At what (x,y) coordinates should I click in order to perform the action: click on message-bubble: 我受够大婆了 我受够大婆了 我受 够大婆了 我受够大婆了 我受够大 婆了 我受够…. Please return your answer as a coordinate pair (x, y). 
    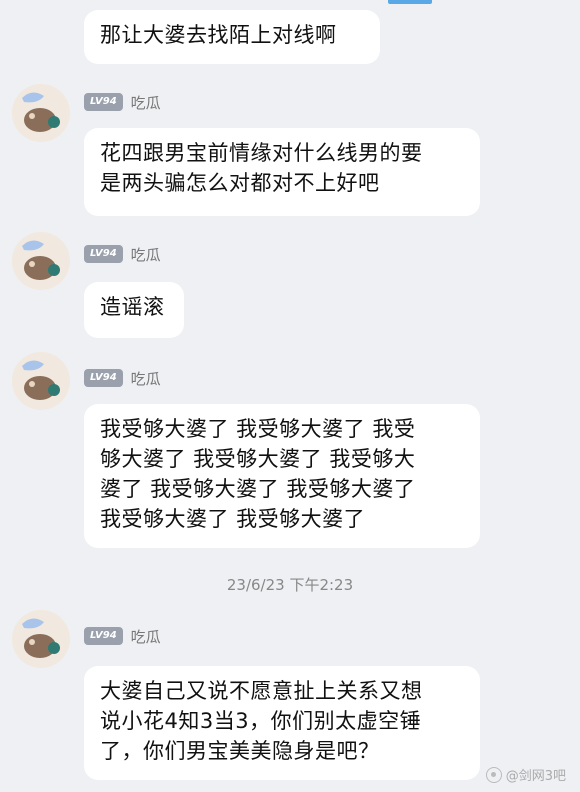
    Looking at the image, I should click on (282, 476).